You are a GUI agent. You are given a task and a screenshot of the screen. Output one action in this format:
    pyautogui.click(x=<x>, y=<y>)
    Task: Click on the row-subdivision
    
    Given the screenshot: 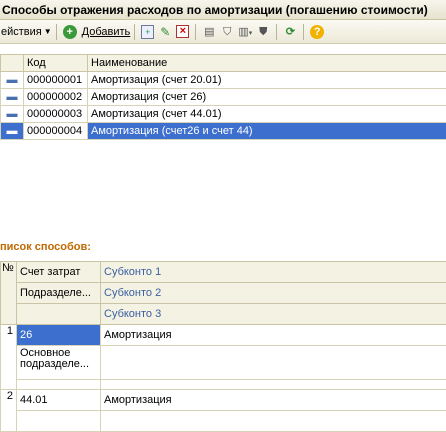 What is the action you would take?
    pyautogui.click(x=59, y=421)
    